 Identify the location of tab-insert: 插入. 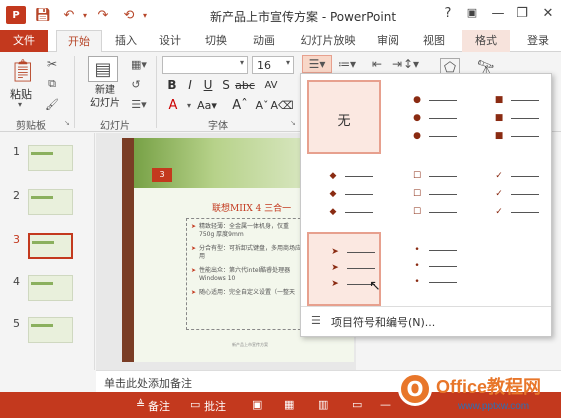
(126, 41).